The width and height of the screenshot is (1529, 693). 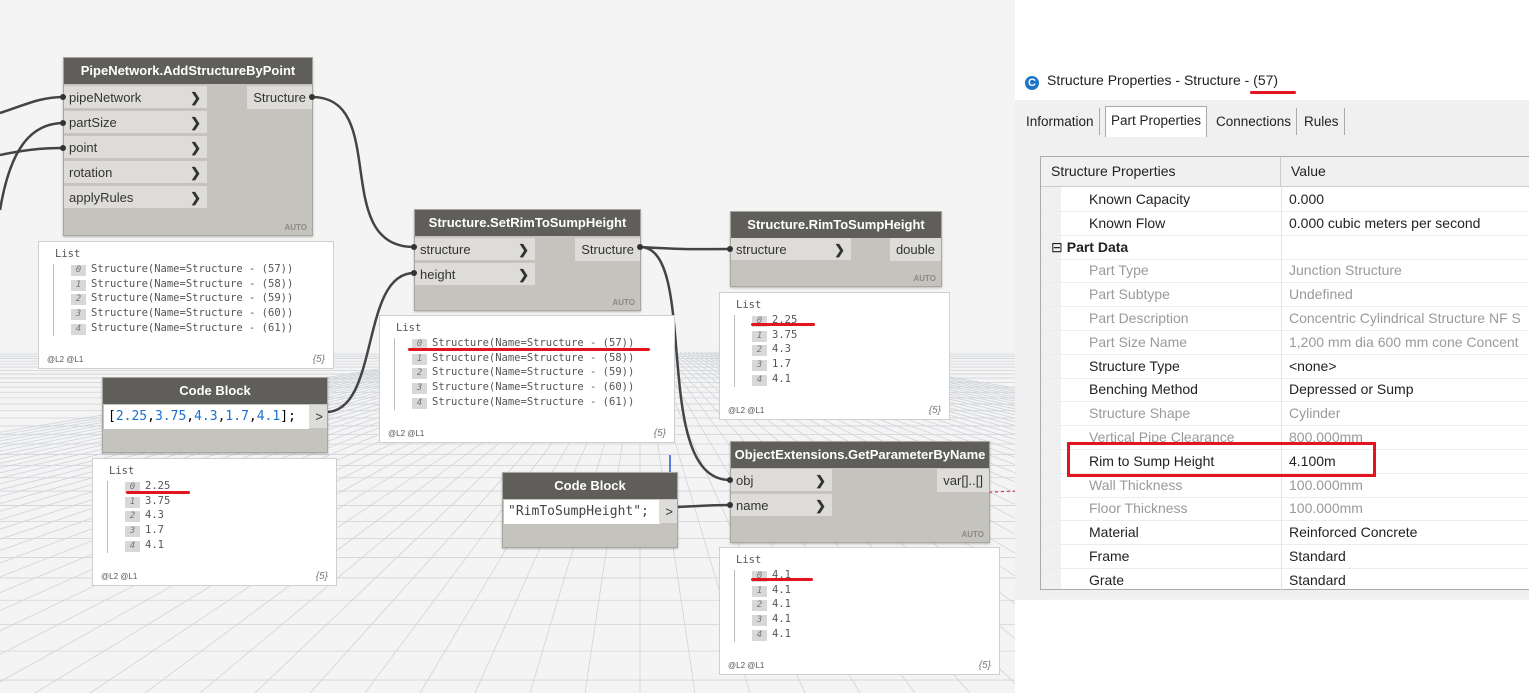 I want to click on tab-rules: Rules, so click(x=1322, y=121).